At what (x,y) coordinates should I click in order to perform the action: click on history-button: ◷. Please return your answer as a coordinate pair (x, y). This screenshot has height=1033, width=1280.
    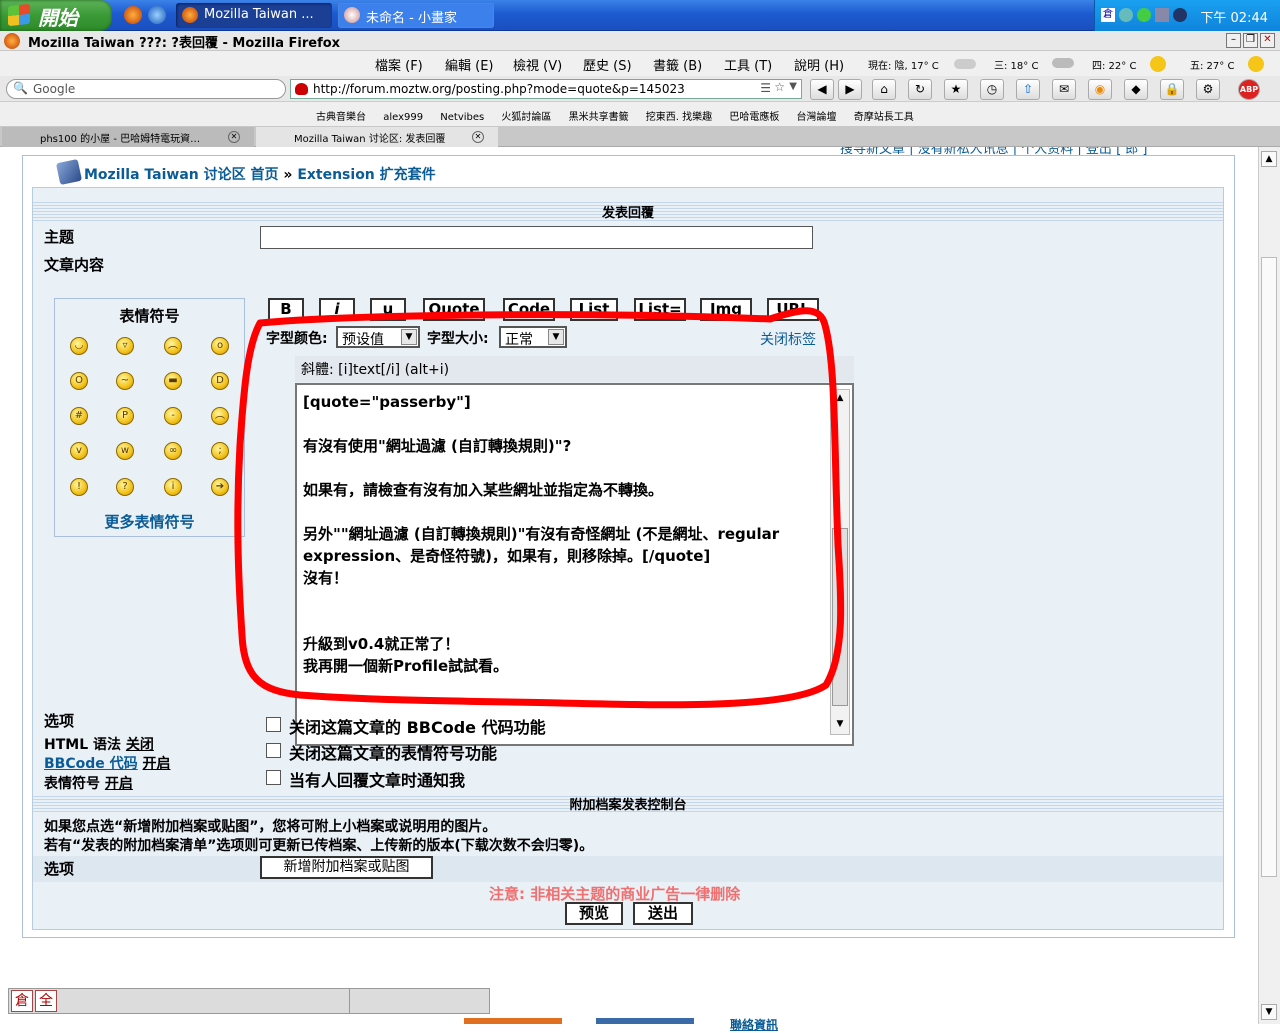
    Looking at the image, I should click on (992, 89).